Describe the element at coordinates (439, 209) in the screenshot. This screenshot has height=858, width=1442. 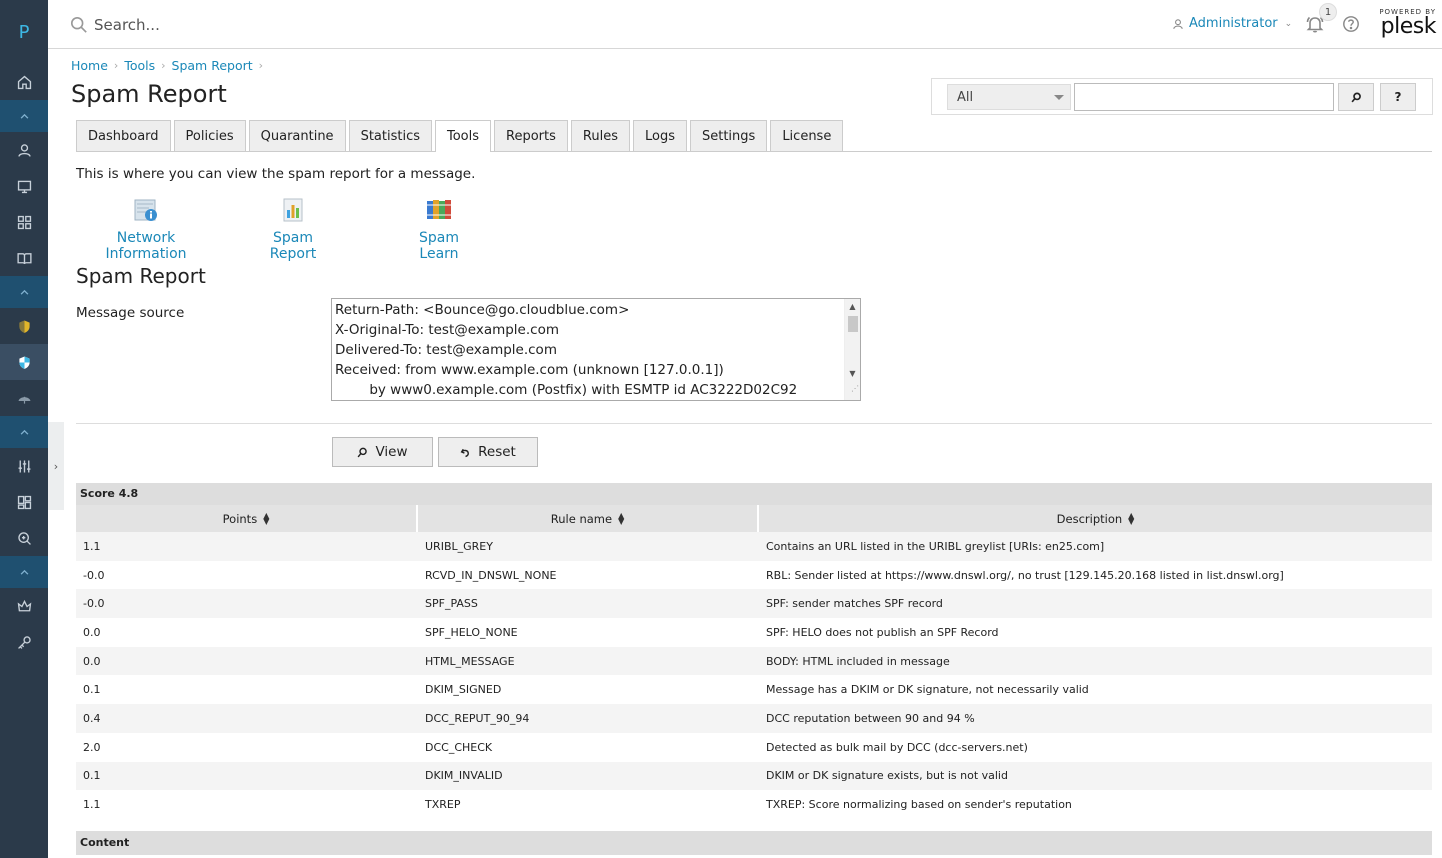
I see `spam-learn-icon` at that location.